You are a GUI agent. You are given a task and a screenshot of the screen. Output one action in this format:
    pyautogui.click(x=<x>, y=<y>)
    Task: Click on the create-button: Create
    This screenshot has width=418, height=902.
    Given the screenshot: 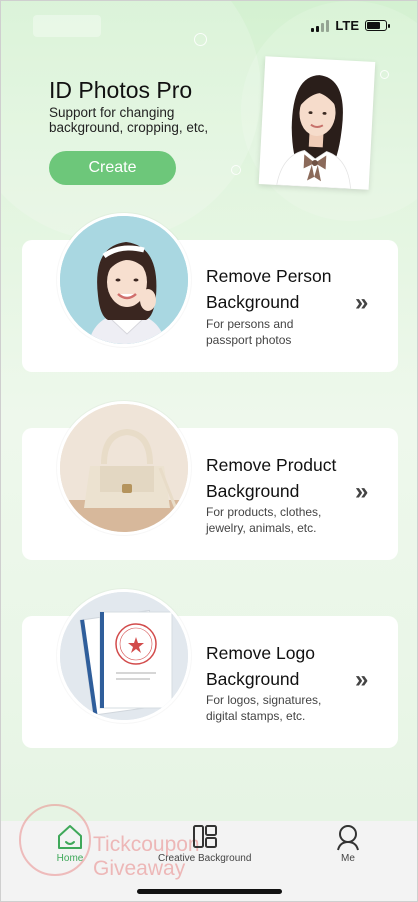 What is the action you would take?
    pyautogui.click(x=112, y=168)
    